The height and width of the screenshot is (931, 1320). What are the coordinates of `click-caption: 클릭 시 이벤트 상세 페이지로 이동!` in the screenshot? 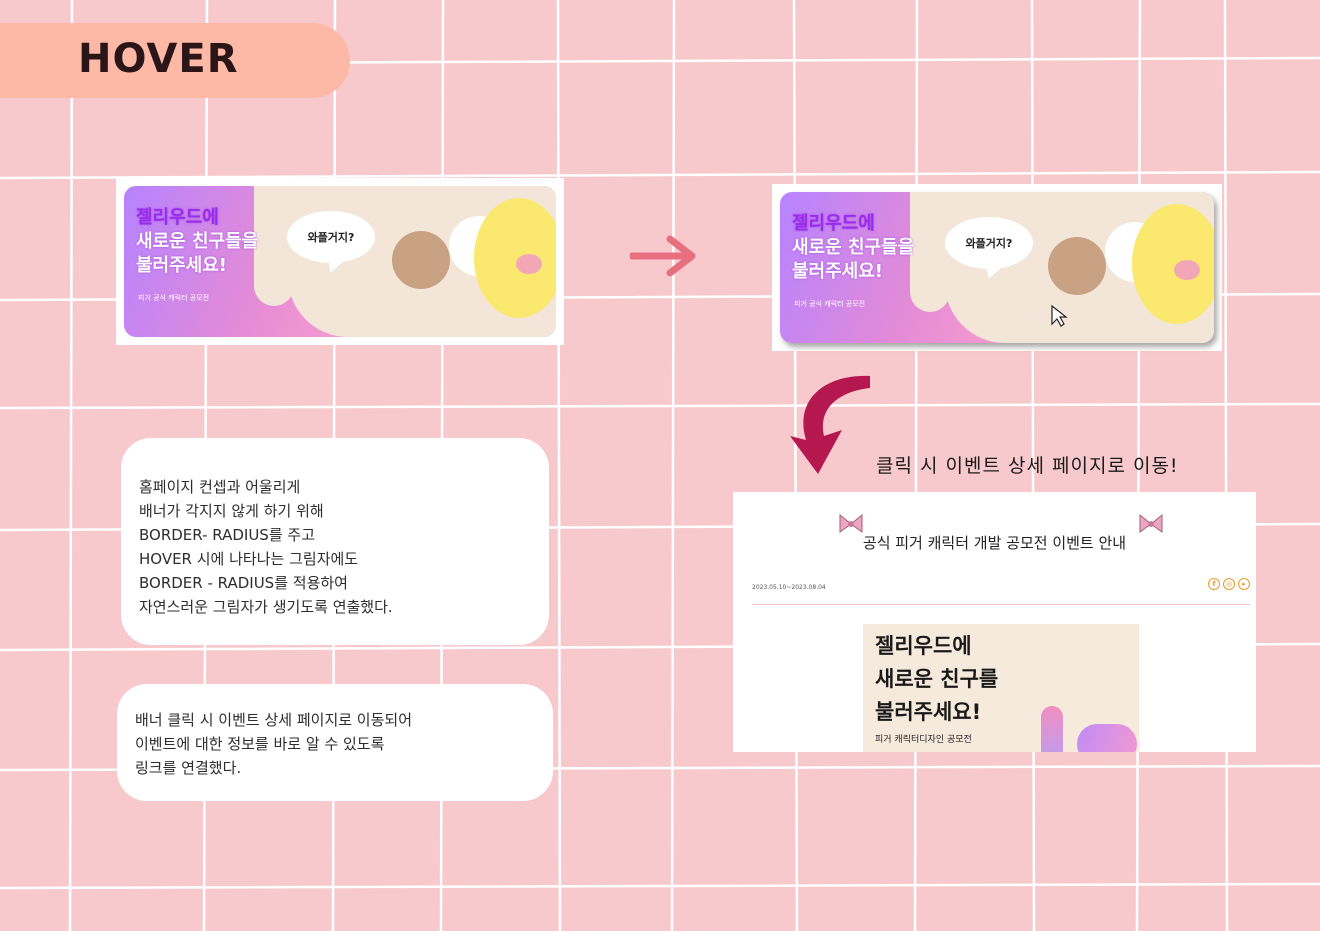 It's located at (1027, 466).